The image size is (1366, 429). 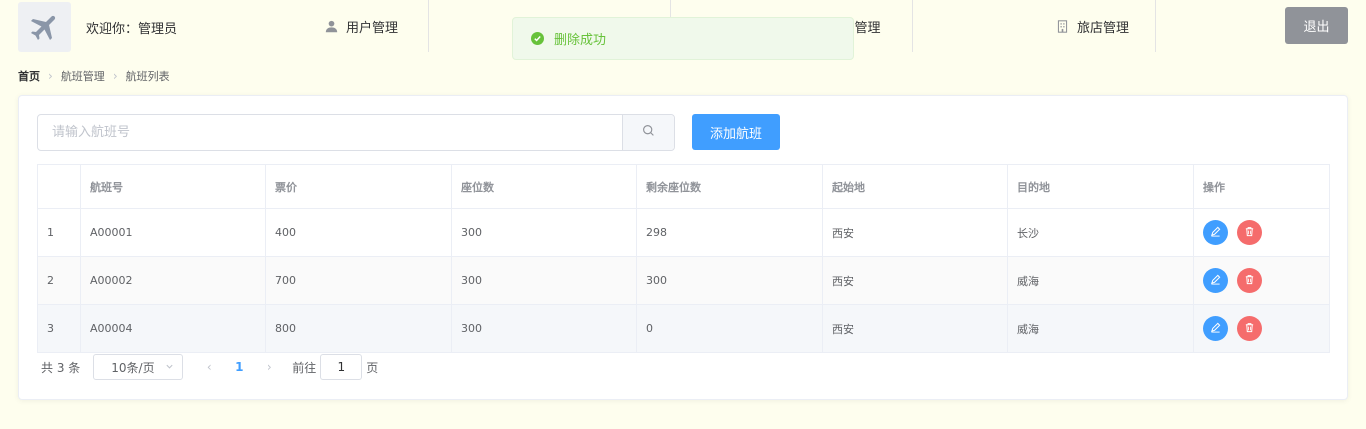 I want to click on cell-flight-no: A00001, so click(x=173, y=232).